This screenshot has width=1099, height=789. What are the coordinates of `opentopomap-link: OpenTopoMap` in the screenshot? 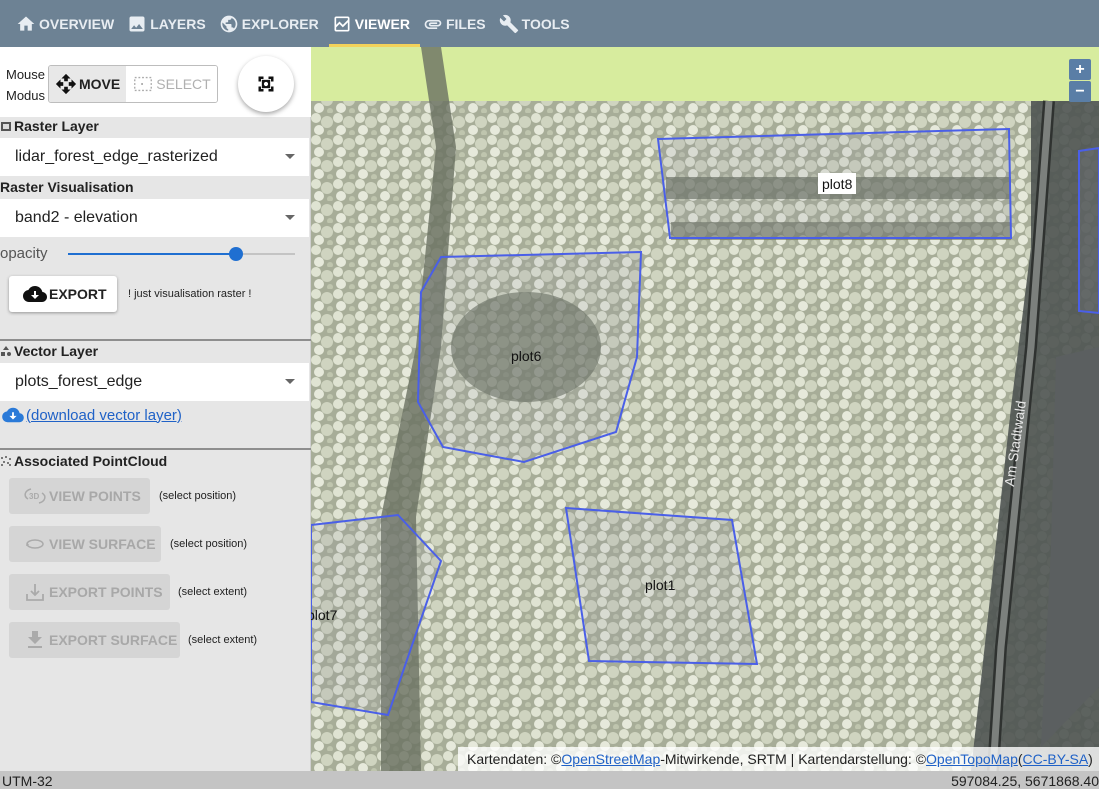 It's located at (972, 759).